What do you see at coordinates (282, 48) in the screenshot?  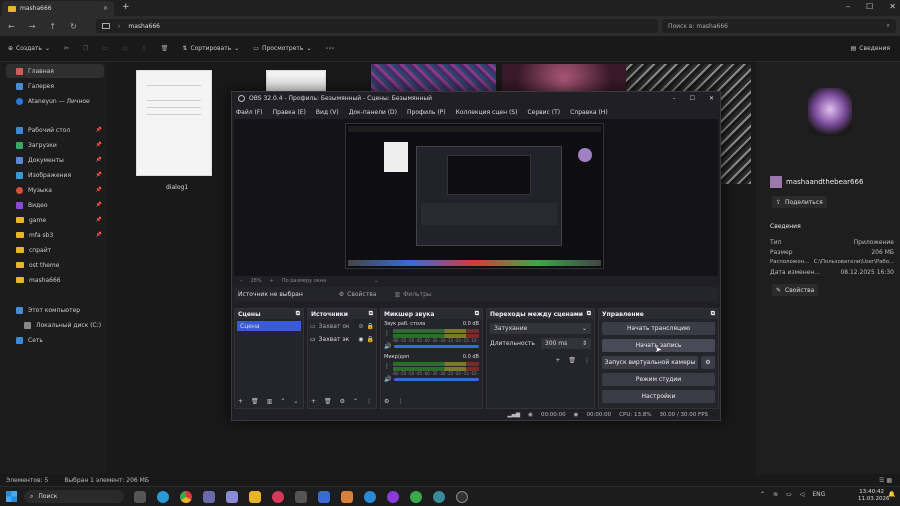 I see `view-button: ▭ Просмотреть ⌄` at bounding box center [282, 48].